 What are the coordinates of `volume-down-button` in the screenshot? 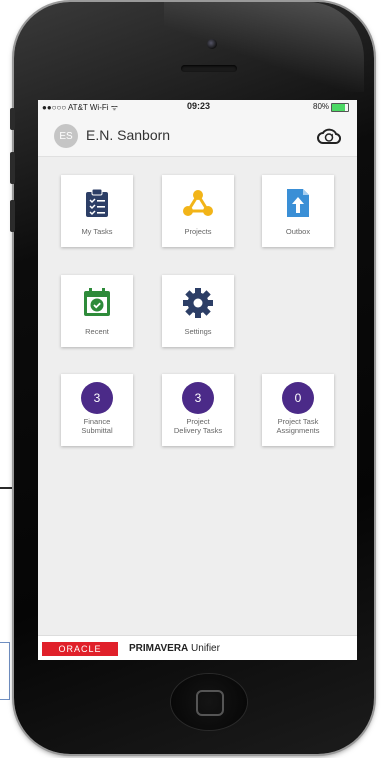 It's located at (12, 216).